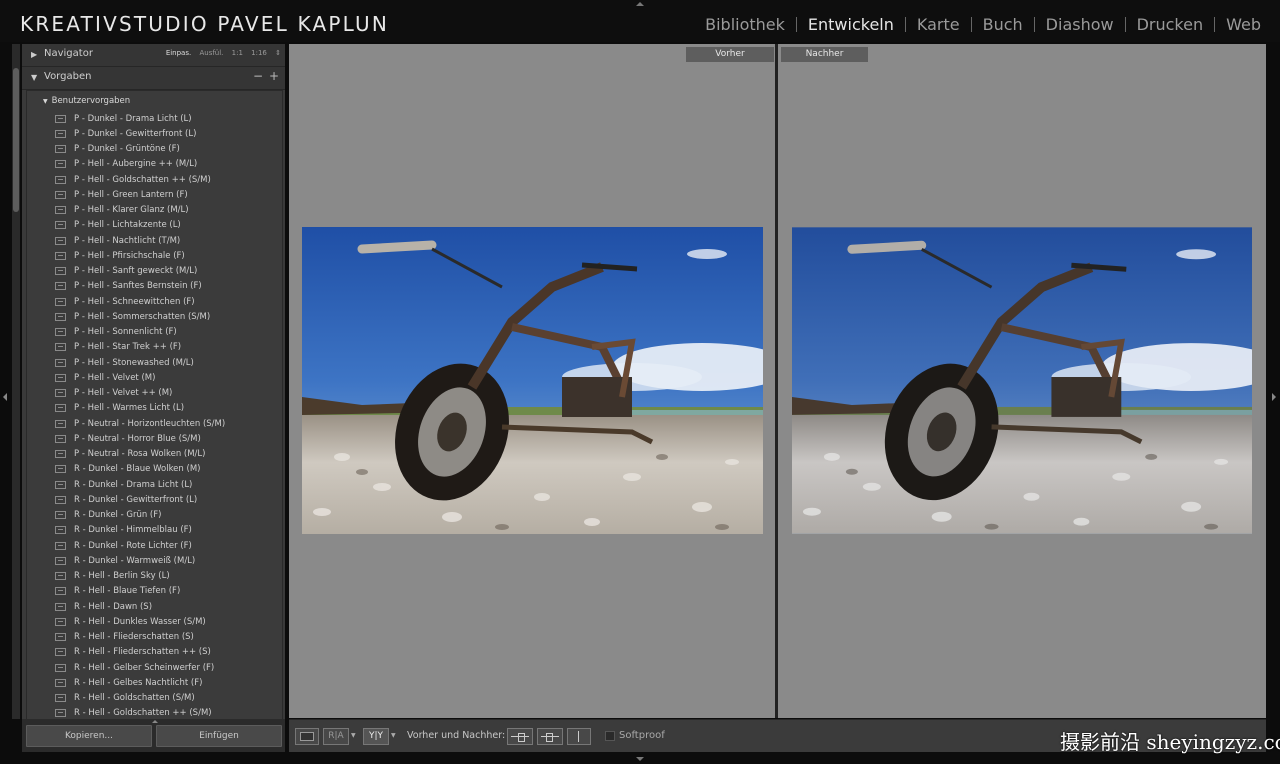 This screenshot has height=764, width=1280. What do you see at coordinates (138, 286) in the screenshot?
I see `preset-label: P - Hell - Sanftes Bernstein (F)` at bounding box center [138, 286].